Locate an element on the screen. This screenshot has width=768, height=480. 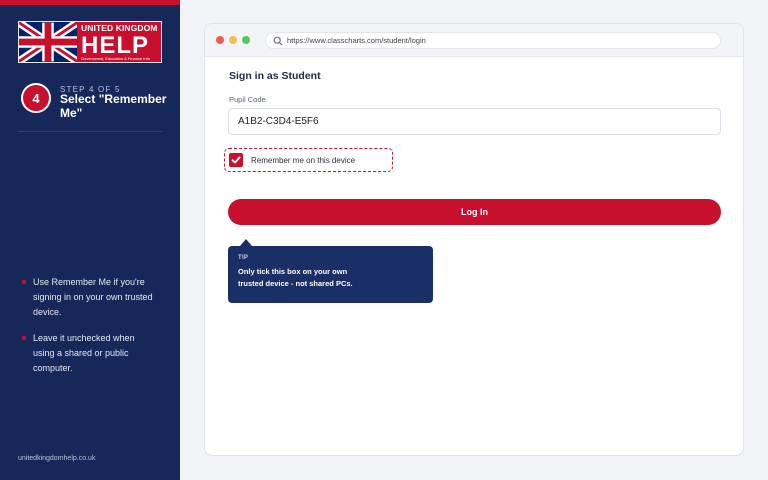
remember-me-checkbox is located at coordinates (236, 160).